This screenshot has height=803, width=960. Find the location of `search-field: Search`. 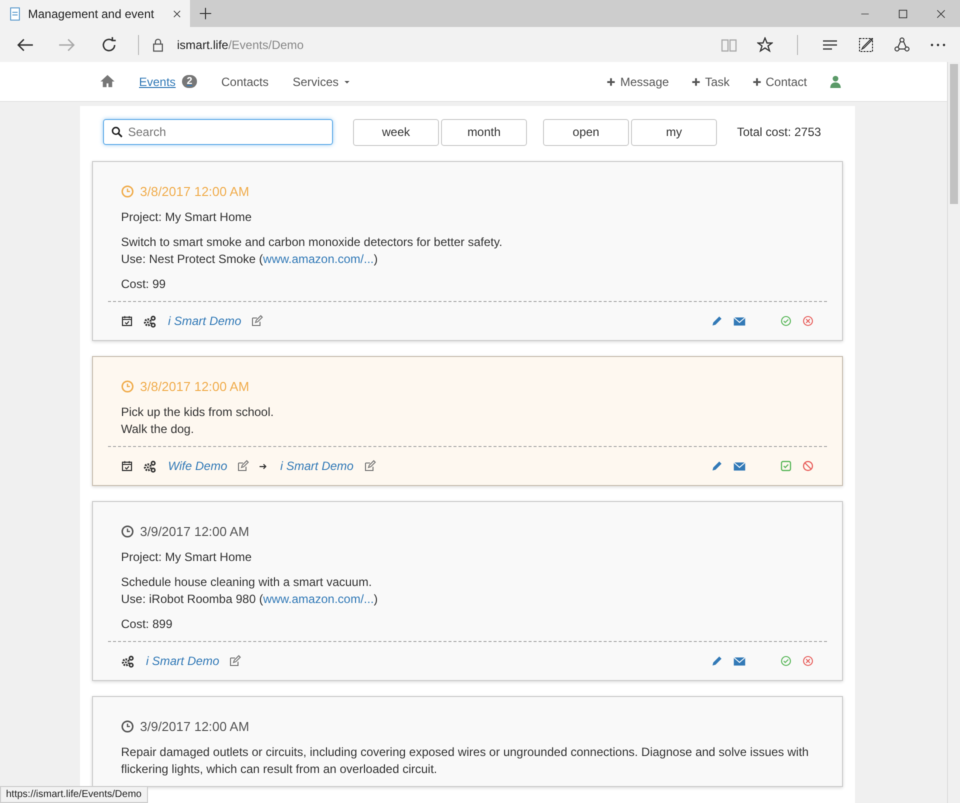

search-field: Search is located at coordinates (218, 132).